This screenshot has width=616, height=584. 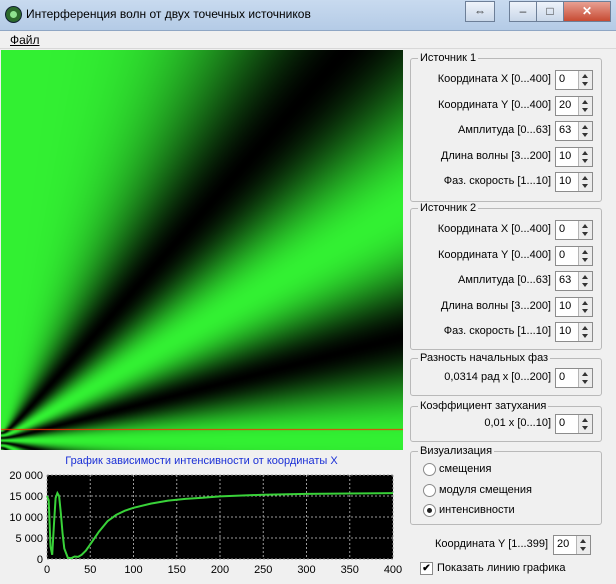 What do you see at coordinates (429, 510) in the screenshot?
I see `radio-intensity` at bounding box center [429, 510].